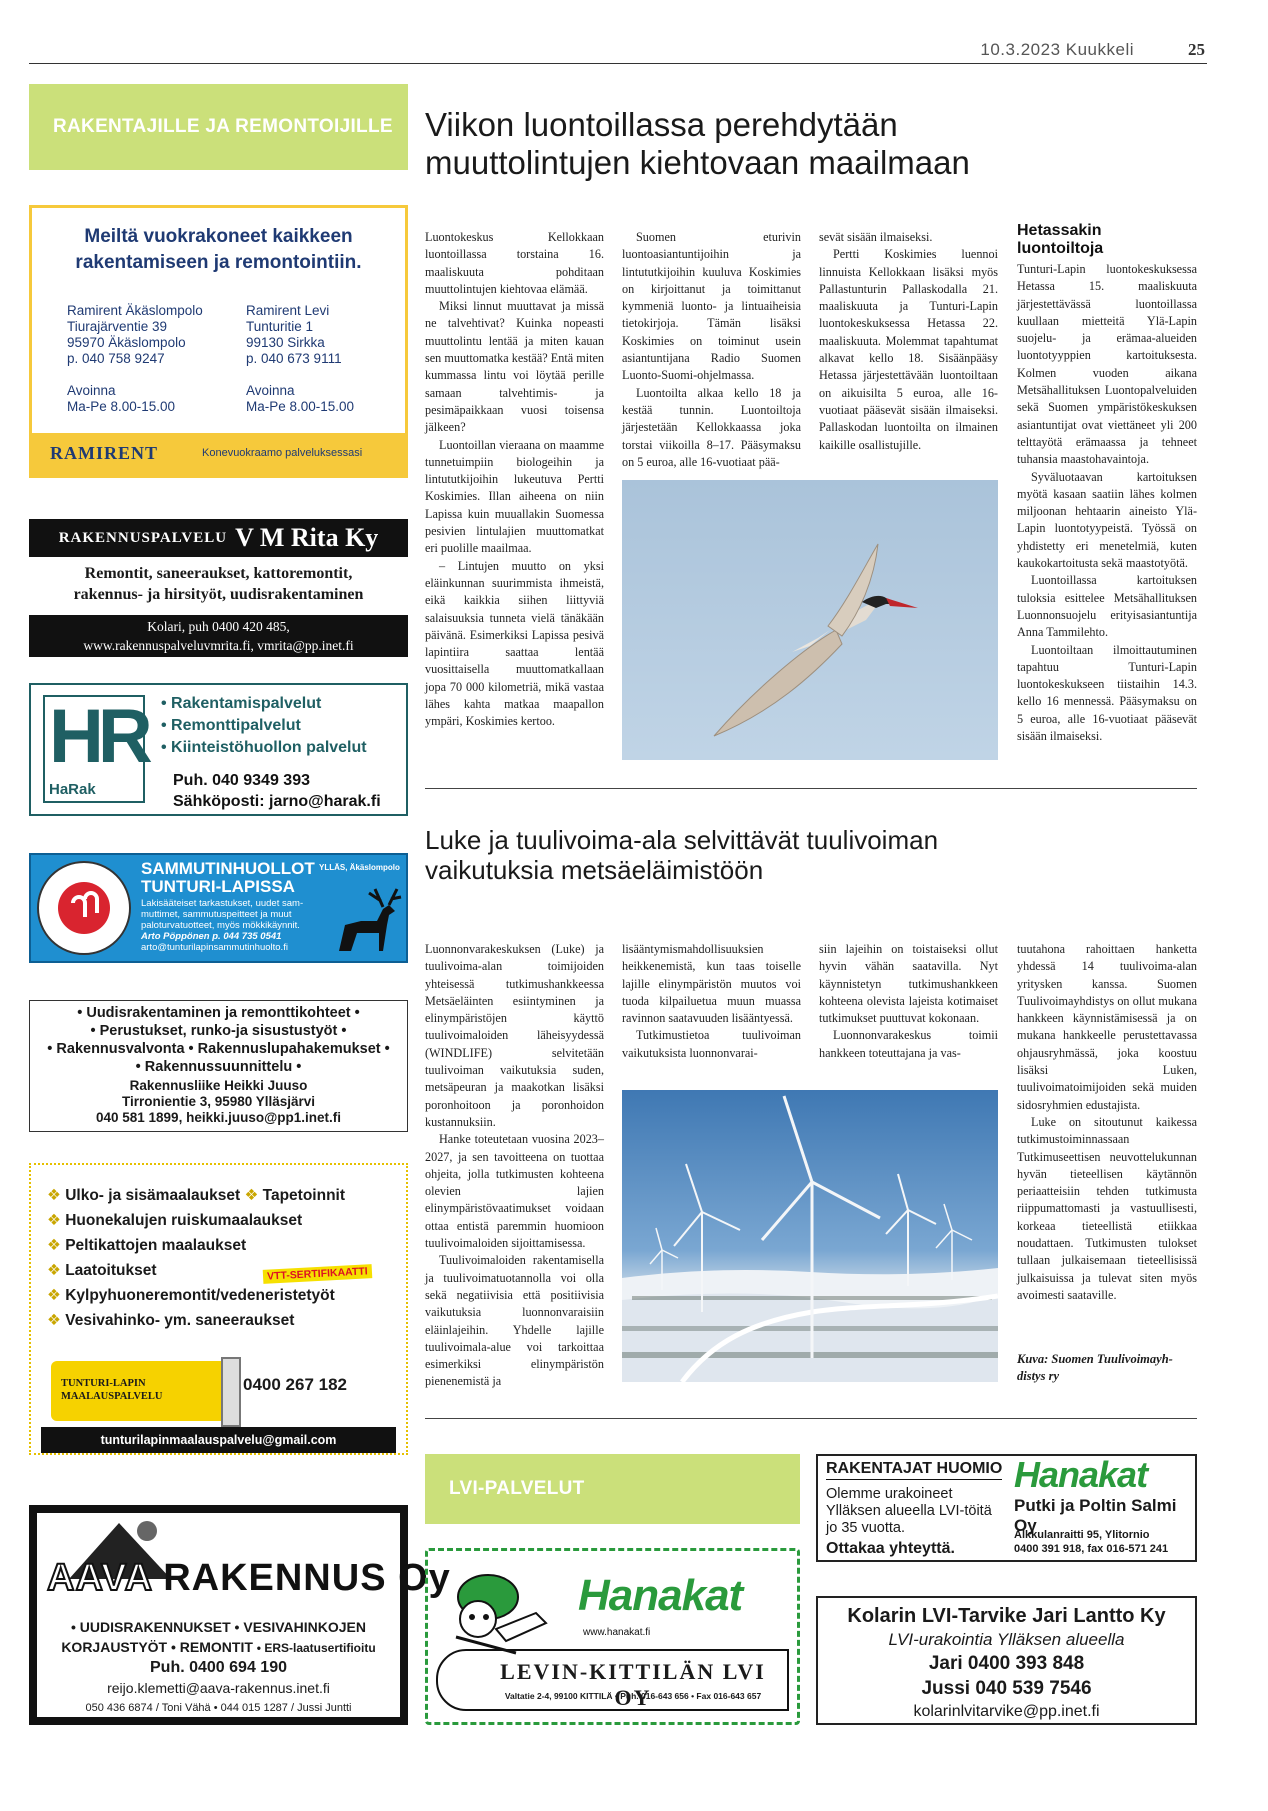 Image resolution: width=1268 pixels, height=1811 pixels. What do you see at coordinates (1196, 49) in the screenshot?
I see `page-number: 25` at bounding box center [1196, 49].